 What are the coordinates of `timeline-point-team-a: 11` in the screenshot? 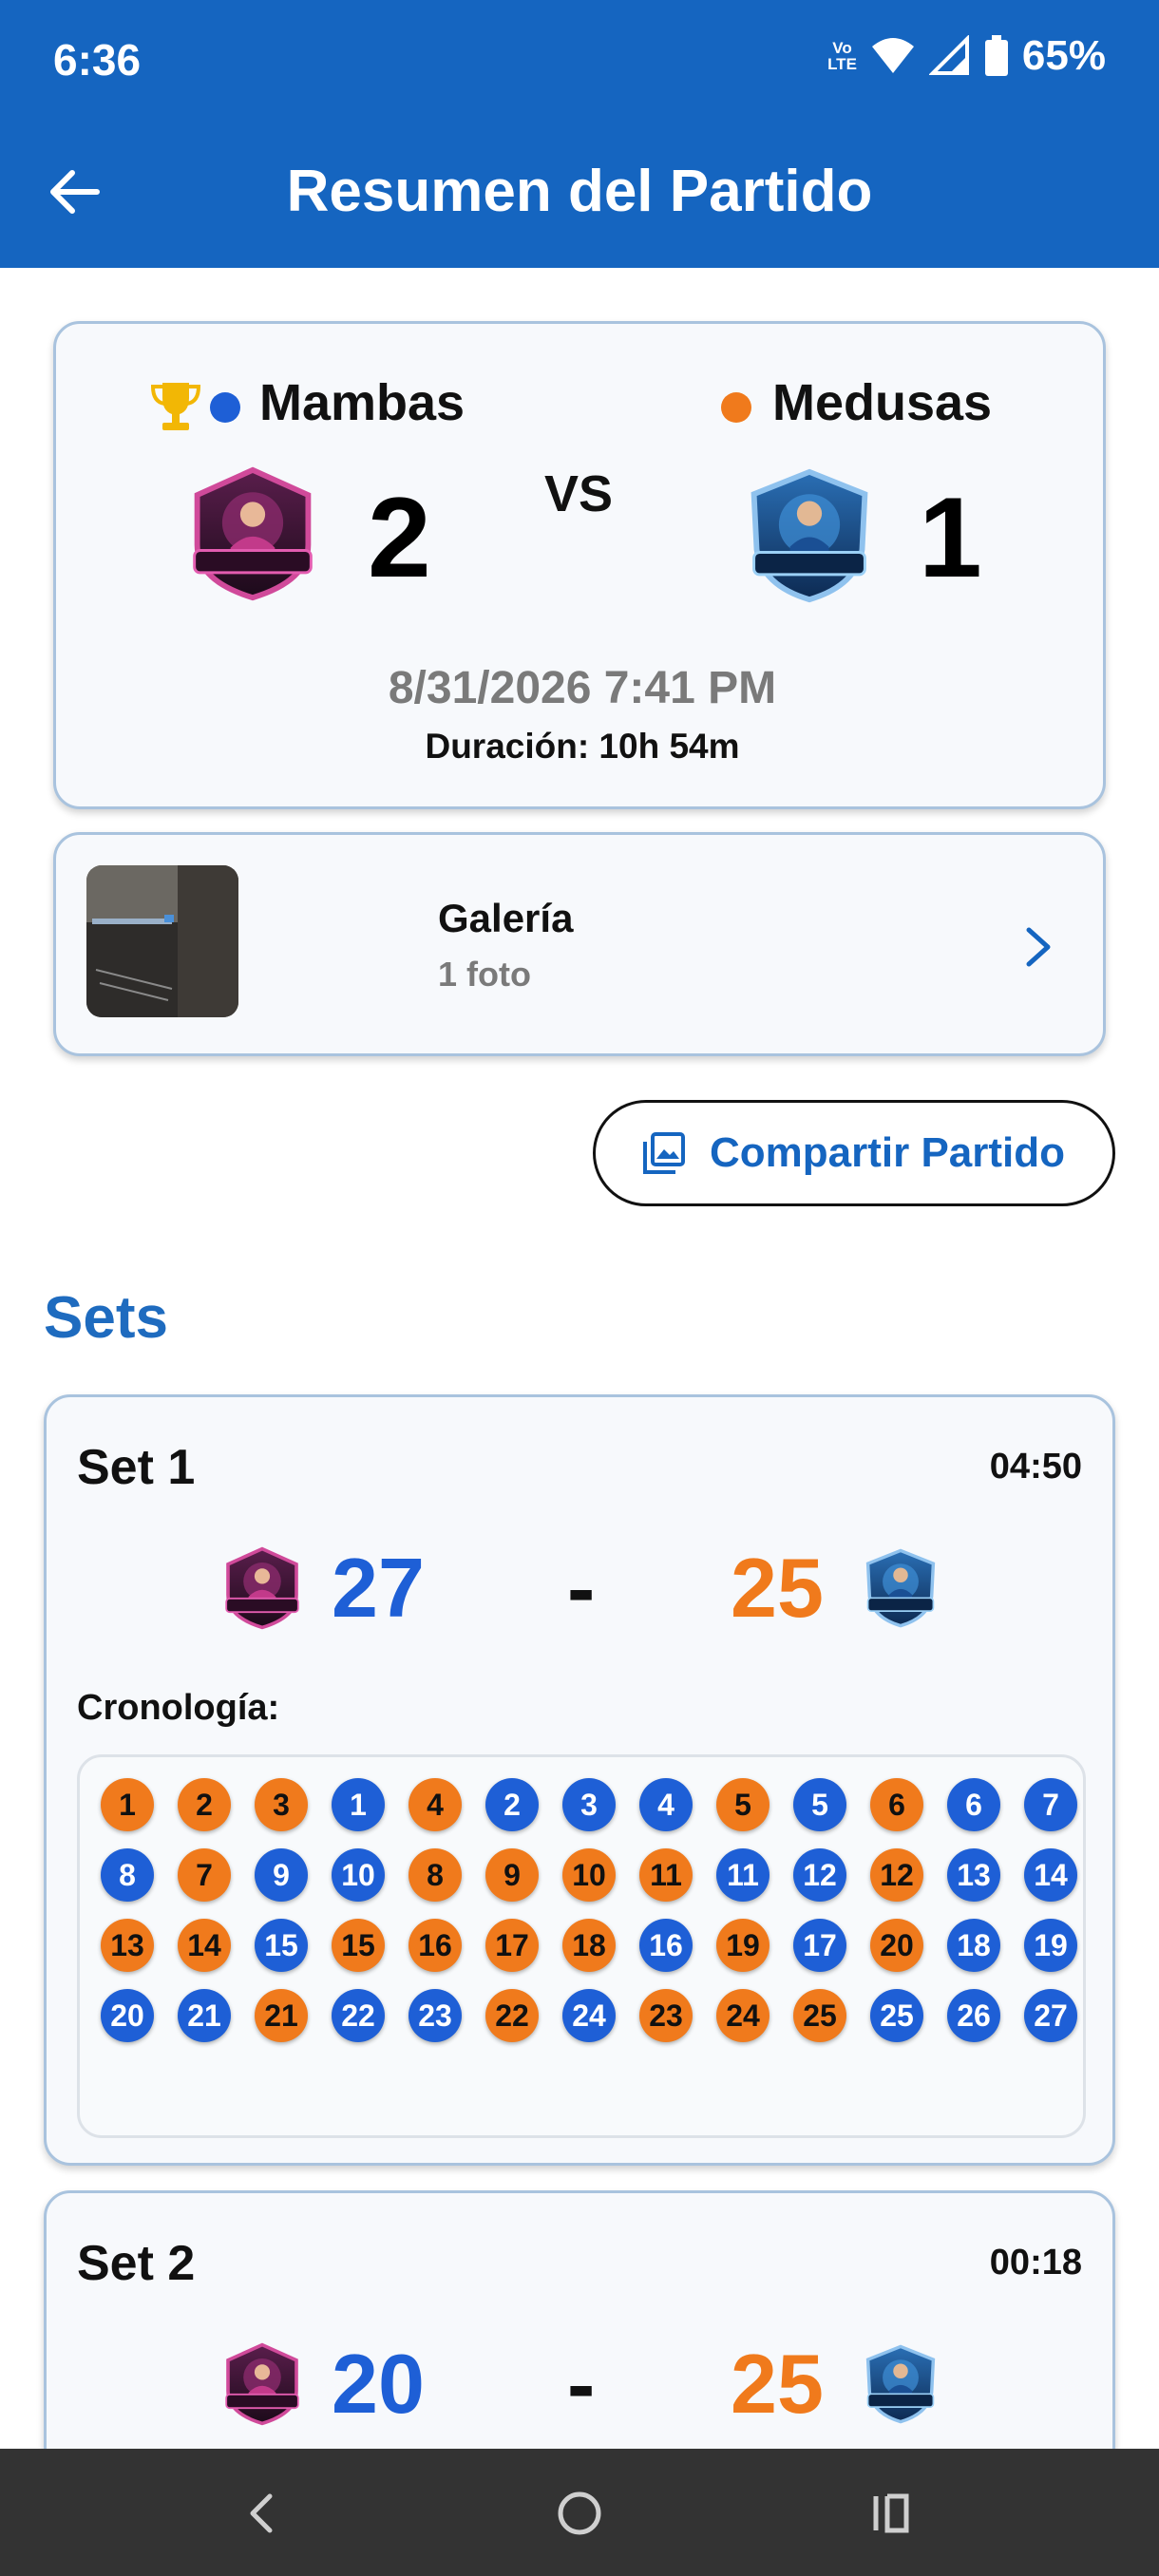 It's located at (743, 1875).